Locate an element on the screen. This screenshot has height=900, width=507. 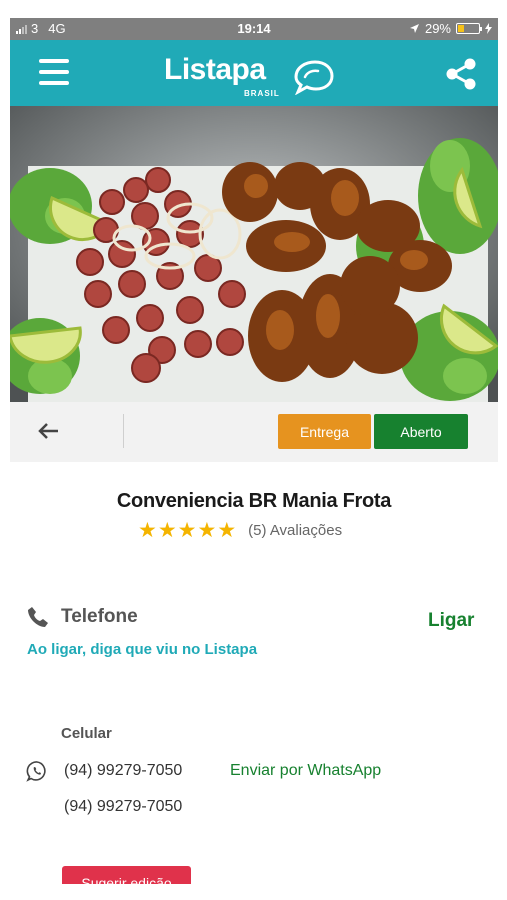
status-bar: 3 4G 19:14 29% is located at coordinates (254, 29).